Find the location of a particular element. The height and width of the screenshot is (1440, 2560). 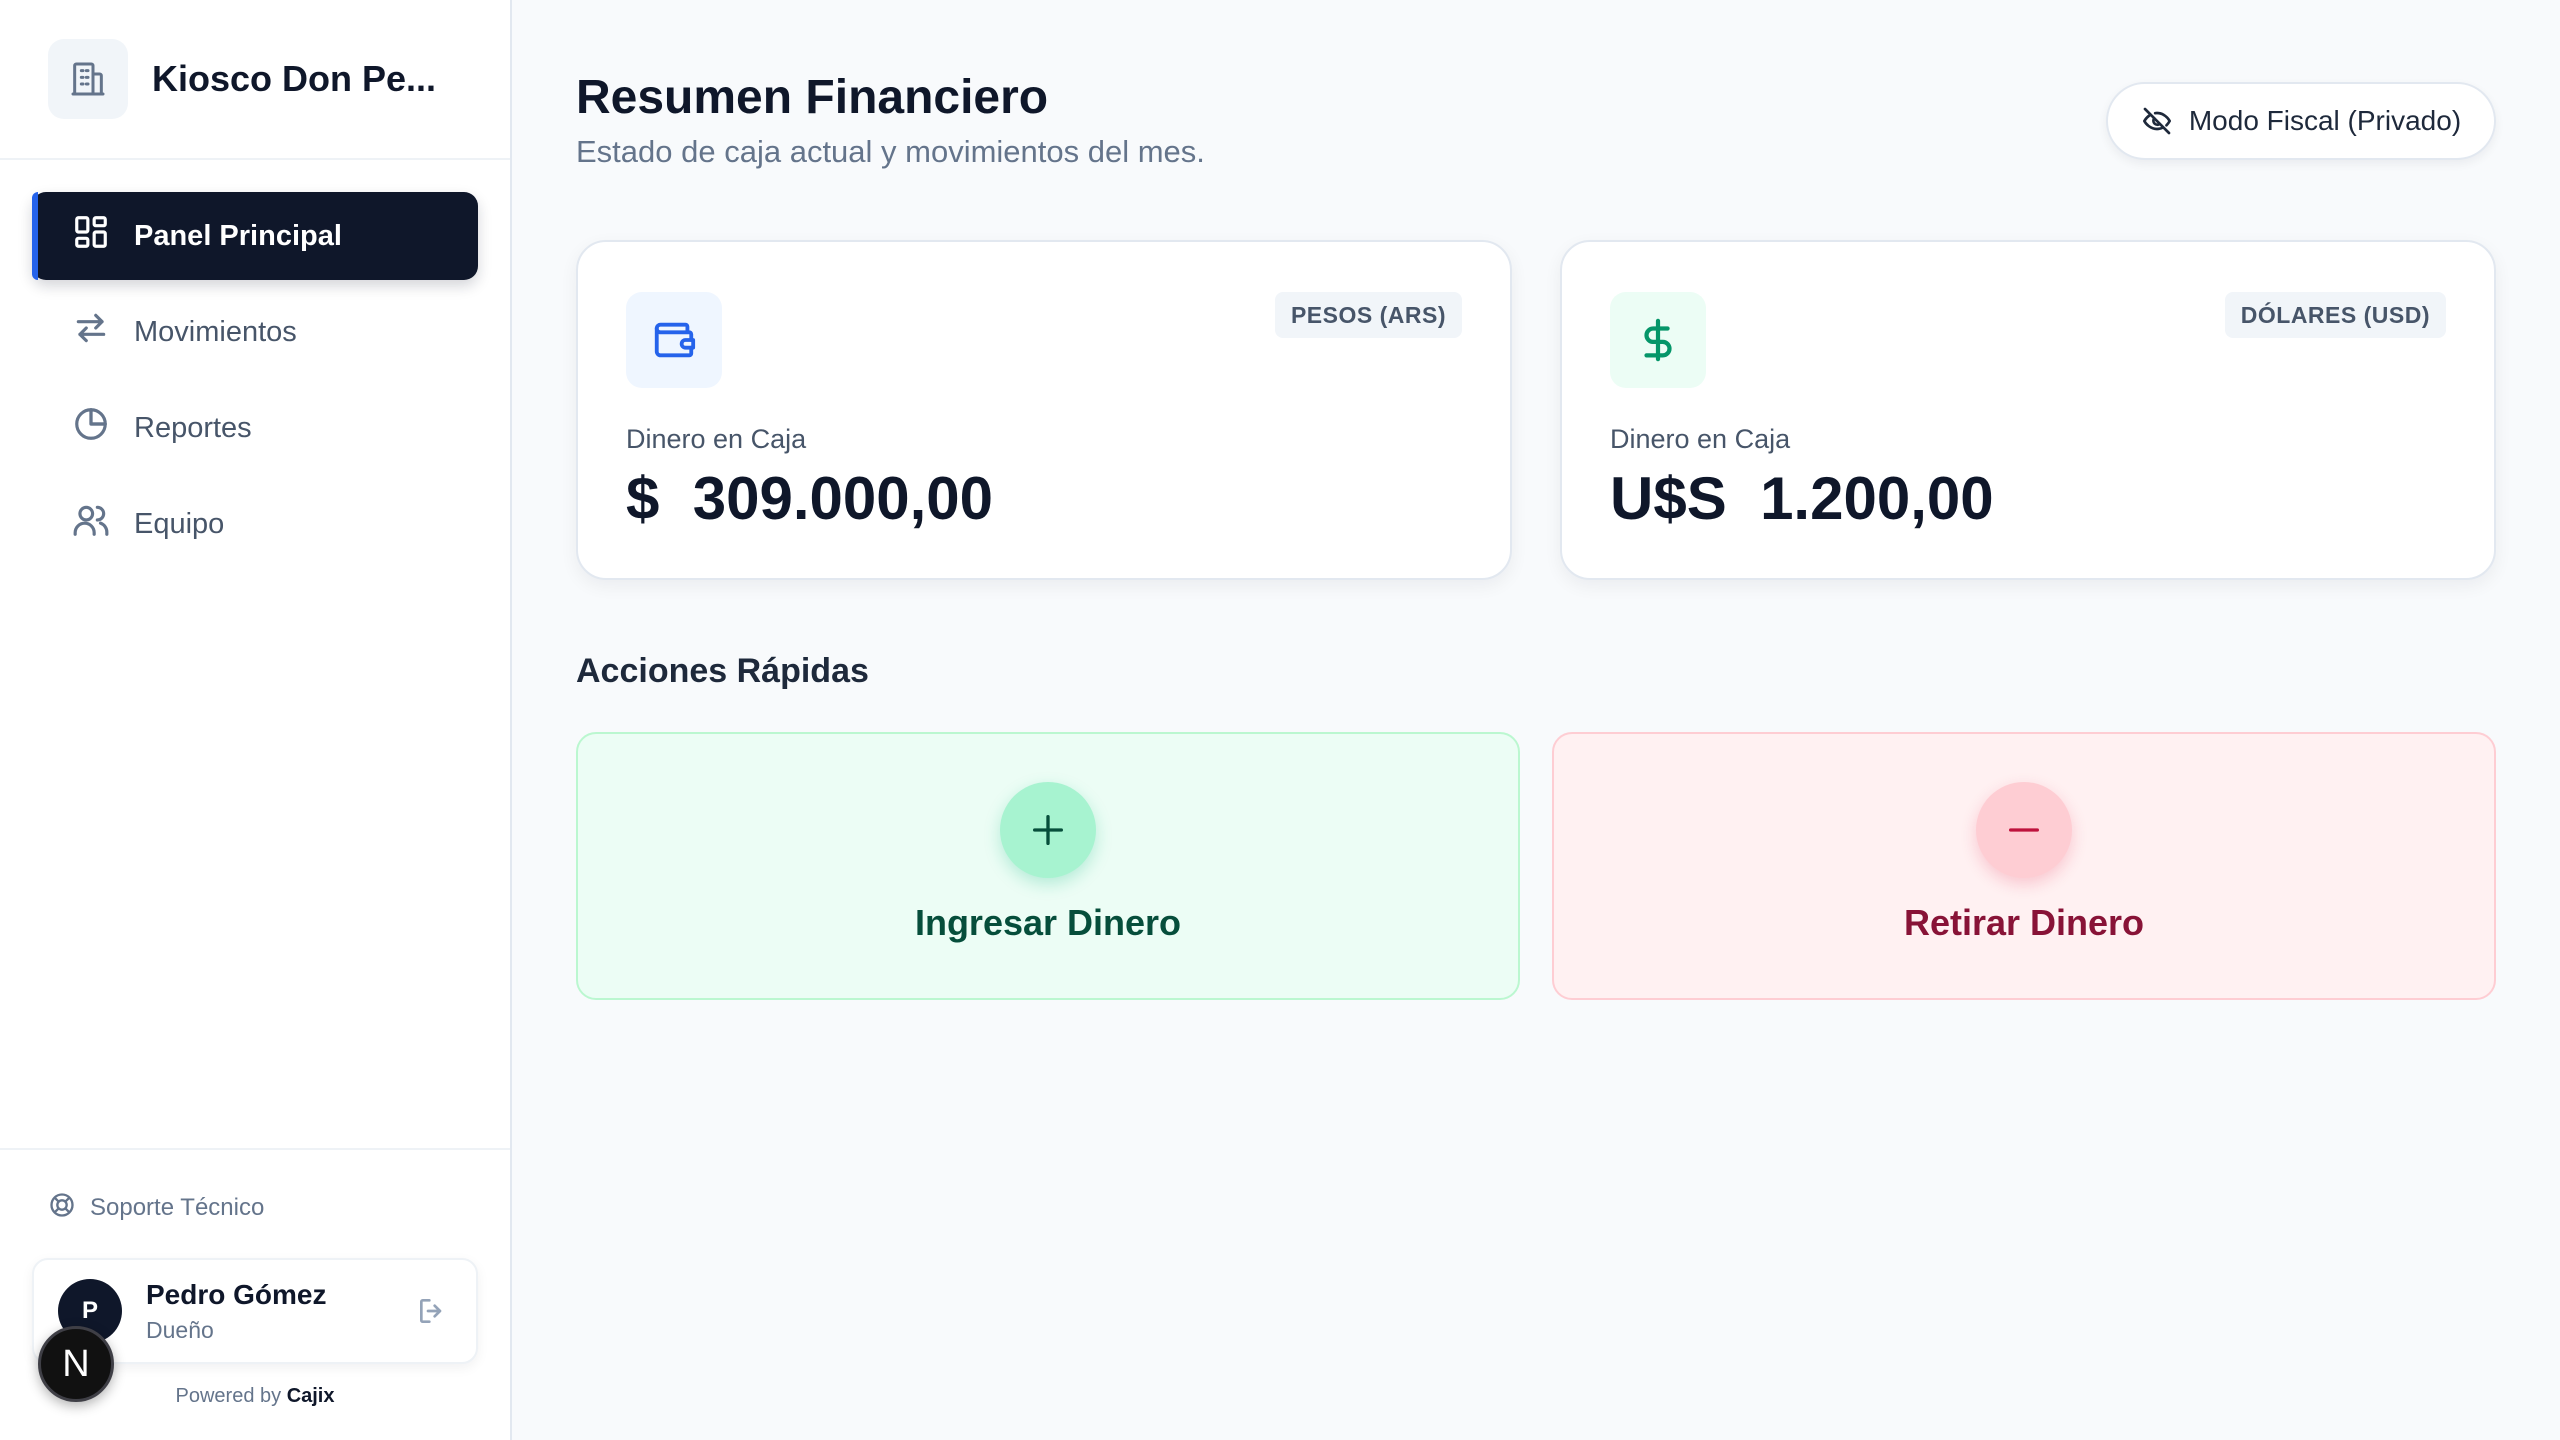

sidebar-item-movimientos: Movimientos is located at coordinates (255, 332).